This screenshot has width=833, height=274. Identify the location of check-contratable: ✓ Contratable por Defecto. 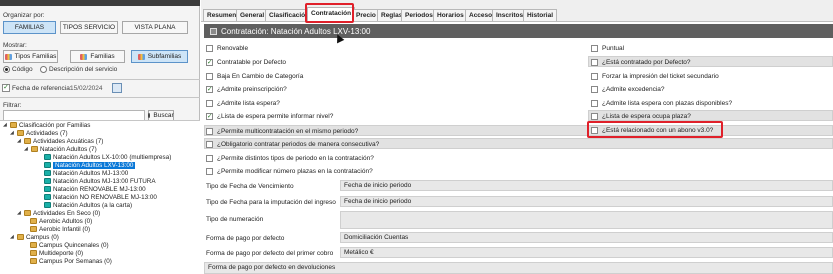
(246, 62).